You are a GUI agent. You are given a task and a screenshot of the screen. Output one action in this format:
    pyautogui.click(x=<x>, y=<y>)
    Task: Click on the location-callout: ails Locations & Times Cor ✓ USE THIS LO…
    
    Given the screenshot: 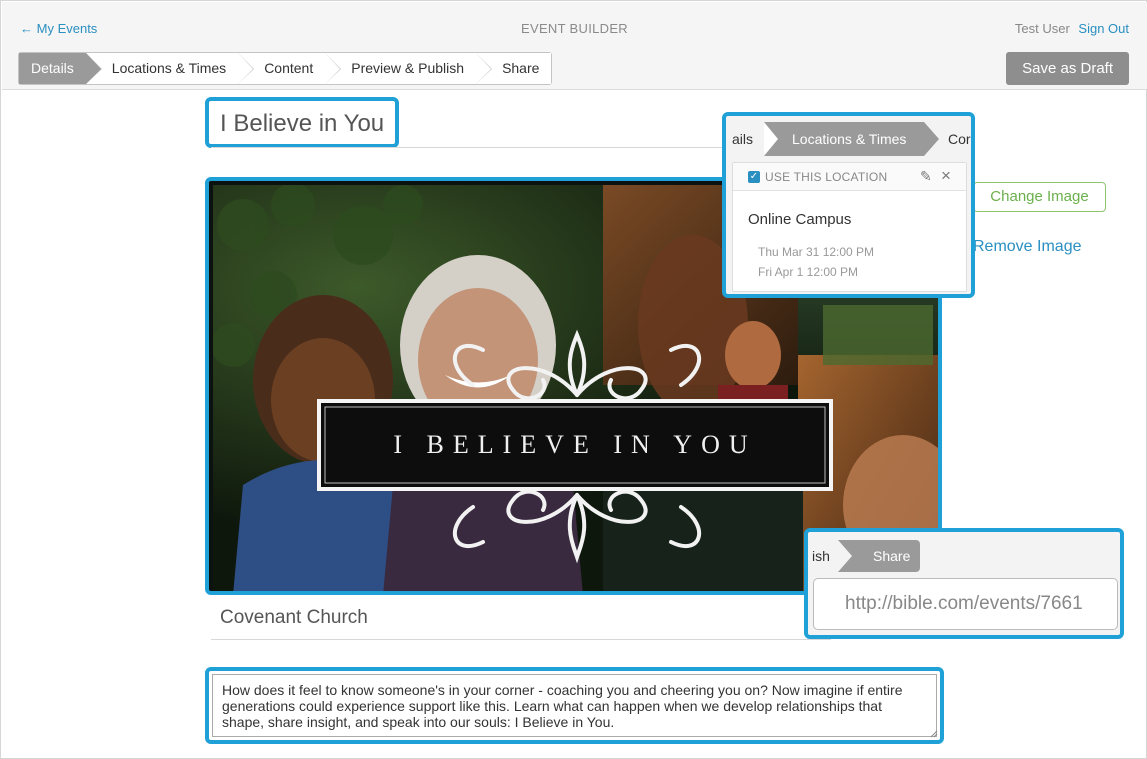 What is the action you would take?
    pyautogui.click(x=848, y=205)
    